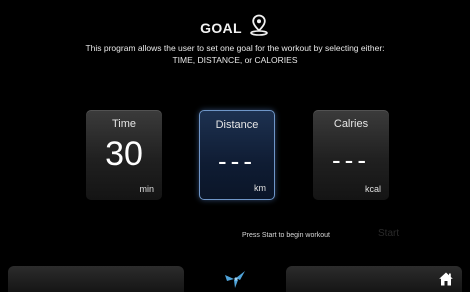 The height and width of the screenshot is (292, 470). I want to click on time-label: Time, so click(124, 124).